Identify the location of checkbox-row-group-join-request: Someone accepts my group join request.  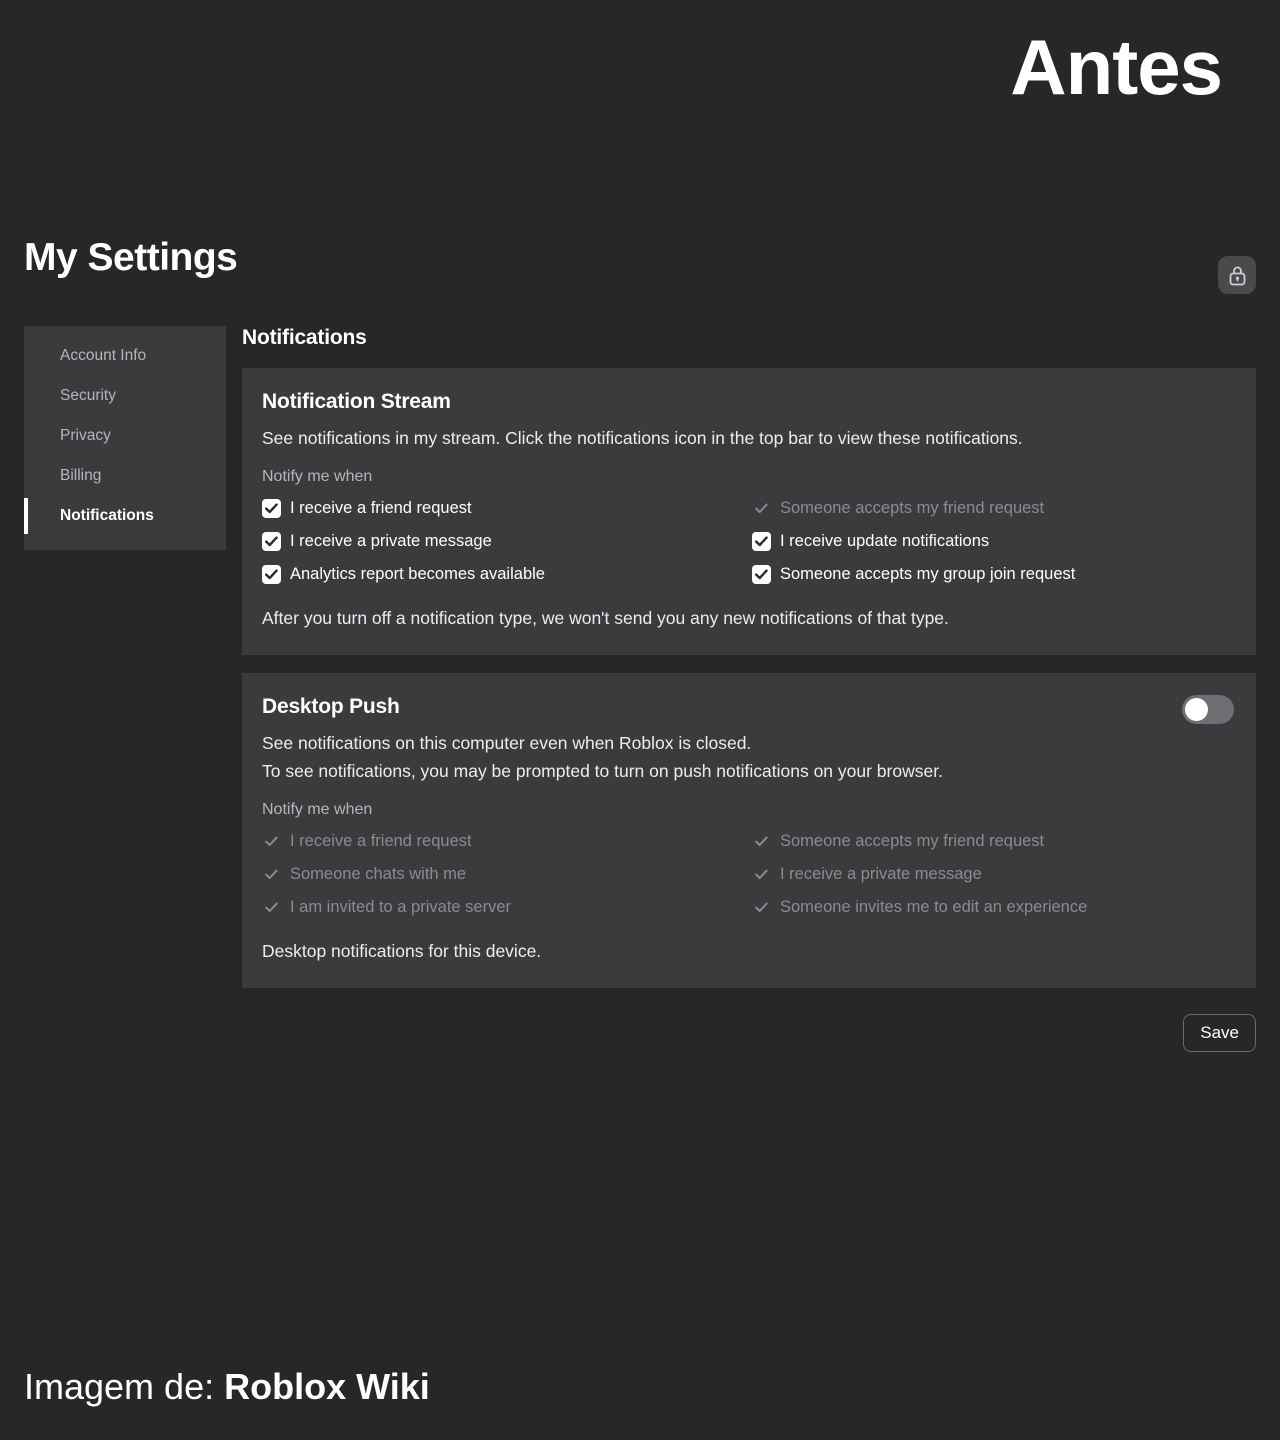
(994, 575).